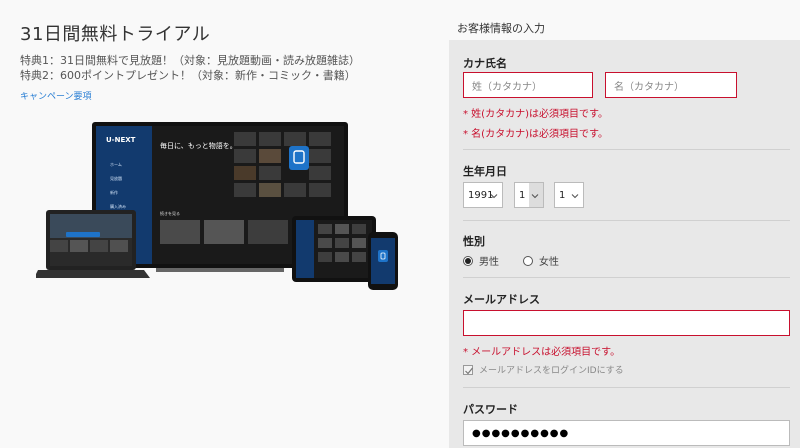  What do you see at coordinates (626, 433) in the screenshot?
I see `password-input: ●●●●●●●●●●` at bounding box center [626, 433].